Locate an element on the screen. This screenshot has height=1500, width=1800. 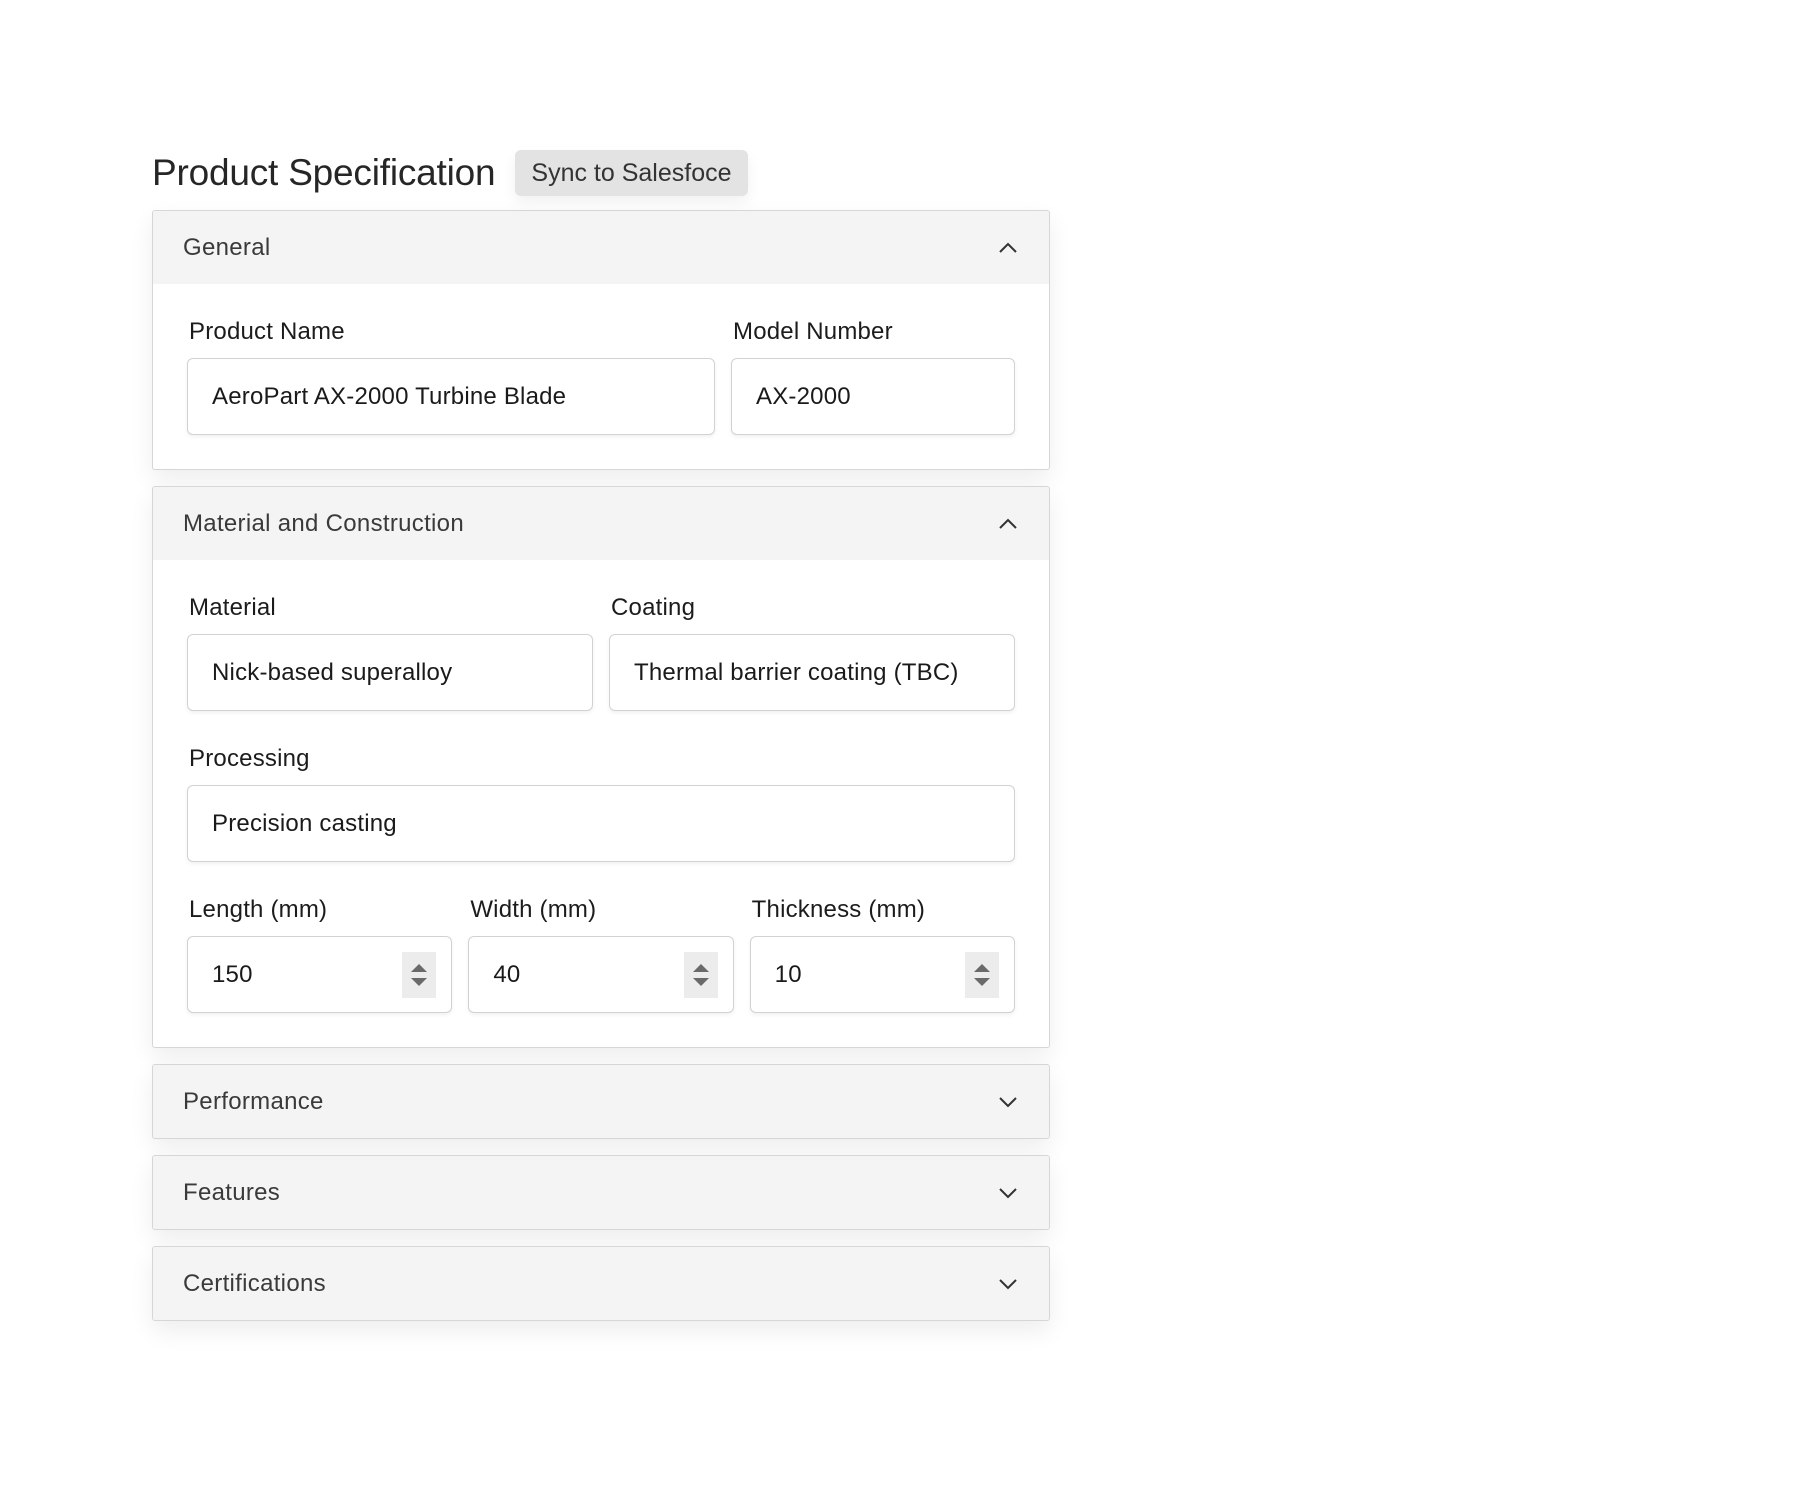
processing-label: Processing is located at coordinates (249, 758).